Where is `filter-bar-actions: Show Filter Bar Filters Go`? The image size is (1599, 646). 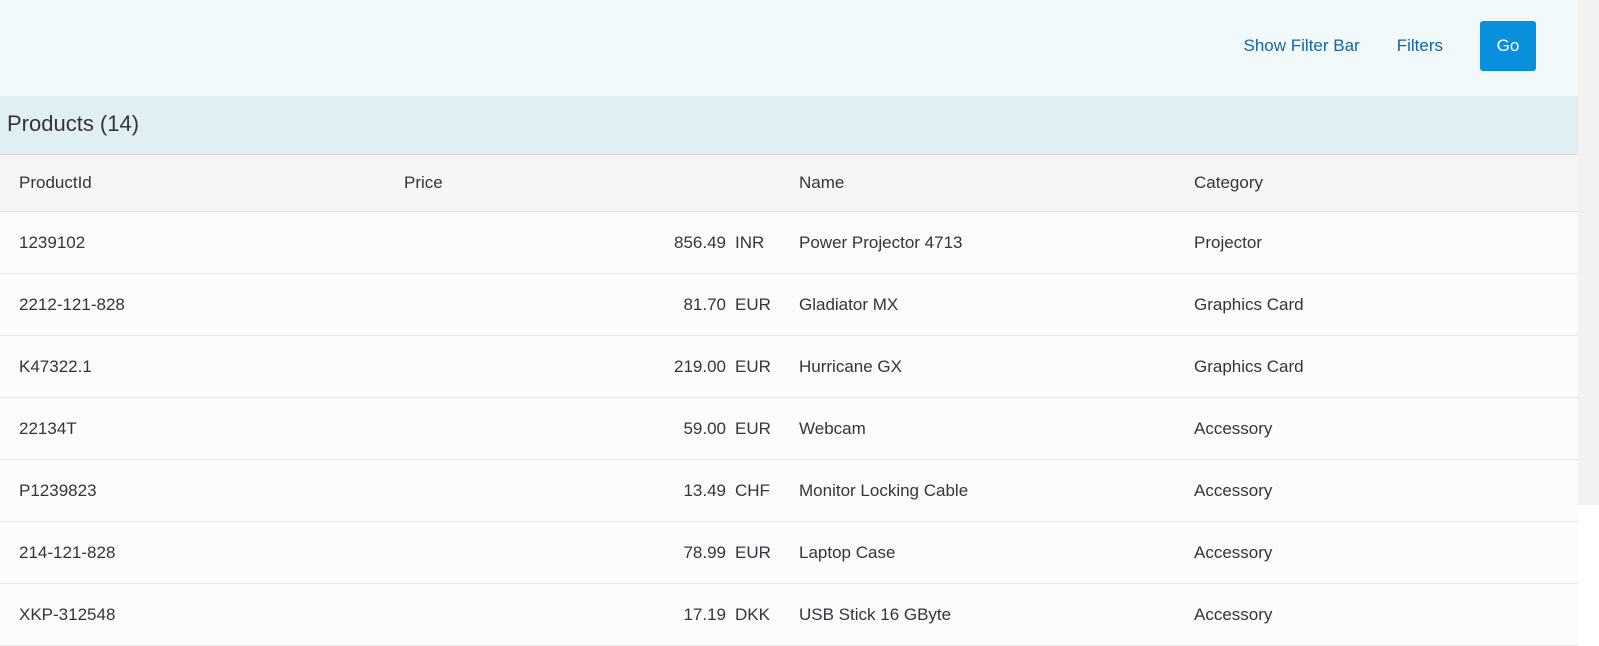 filter-bar-actions: Show Filter Bar Filters Go is located at coordinates (1390, 46).